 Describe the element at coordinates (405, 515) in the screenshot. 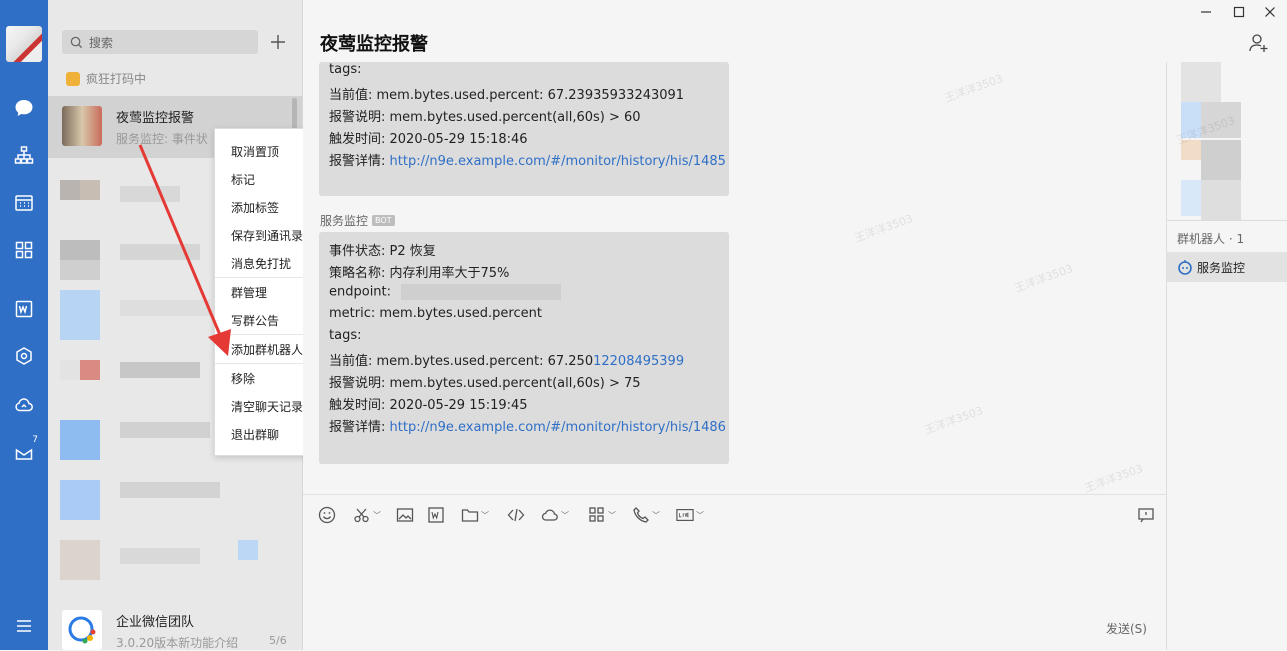

I see `image-button` at that location.